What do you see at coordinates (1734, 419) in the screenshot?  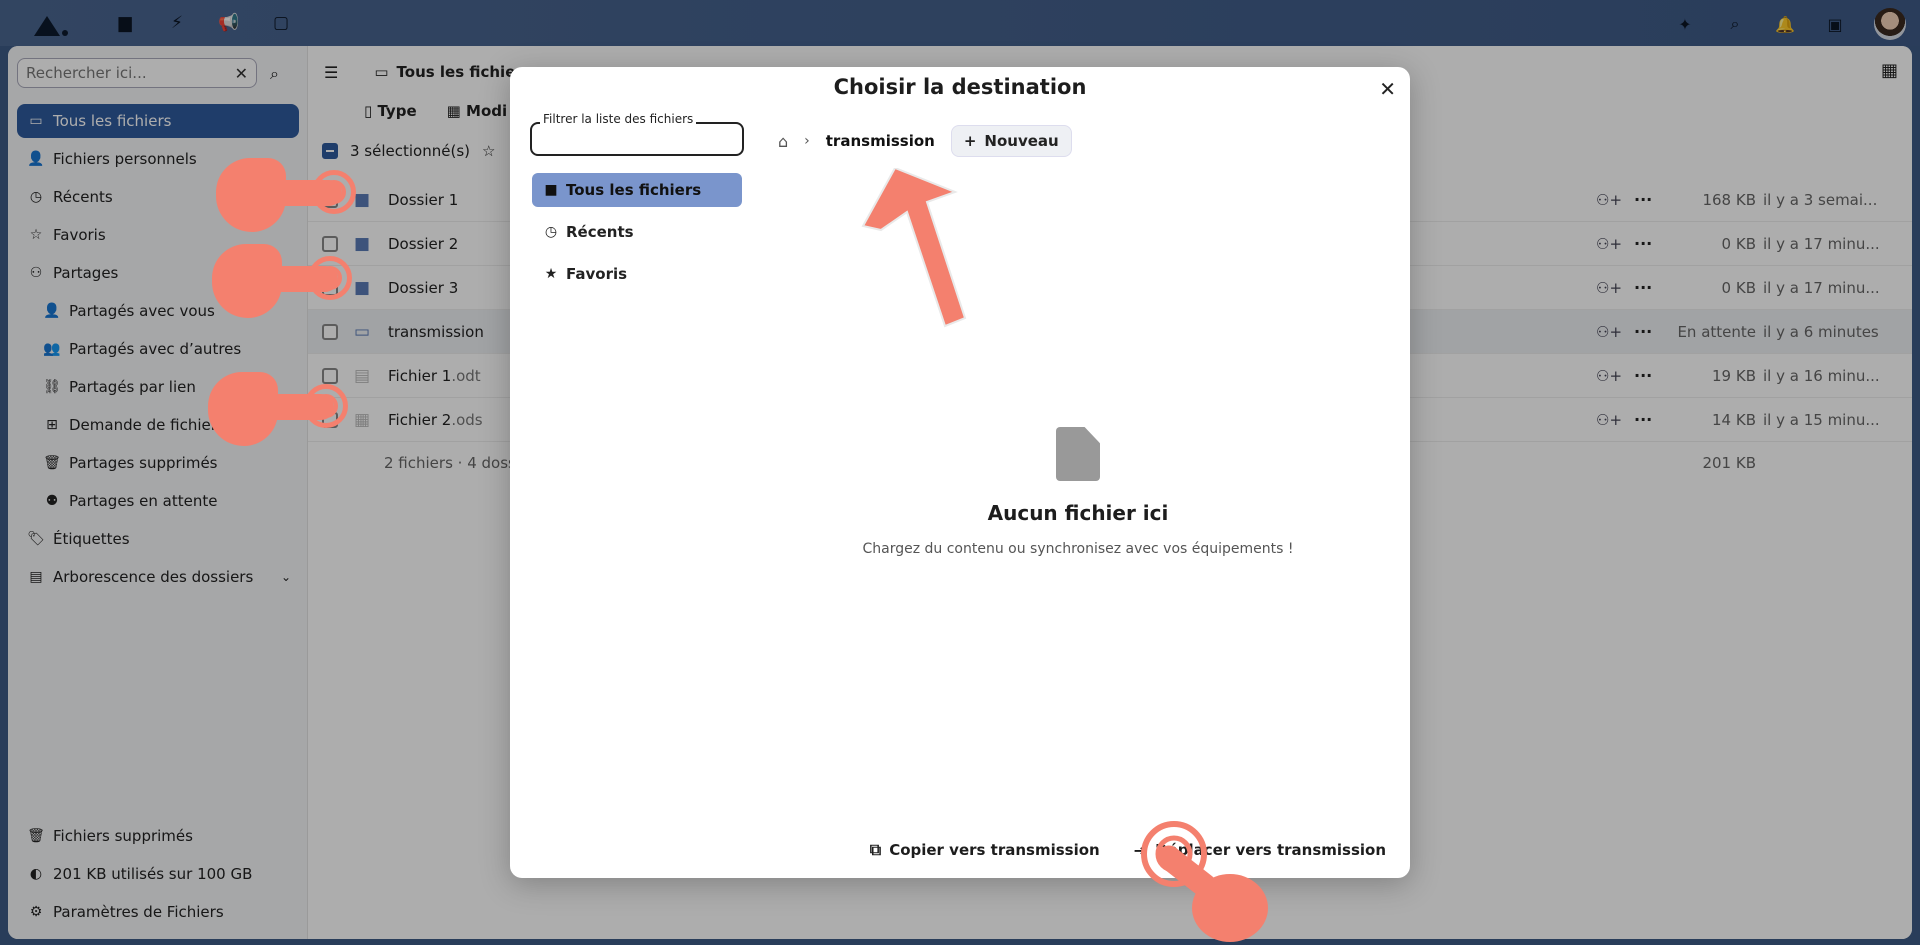 I see `file-size: 14 KB` at bounding box center [1734, 419].